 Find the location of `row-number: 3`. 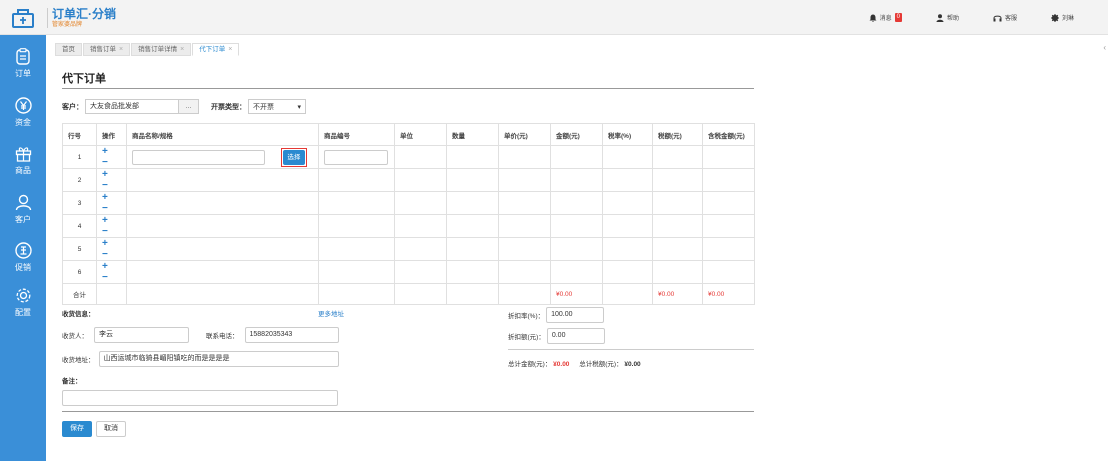

row-number: 3 is located at coordinates (79, 203).